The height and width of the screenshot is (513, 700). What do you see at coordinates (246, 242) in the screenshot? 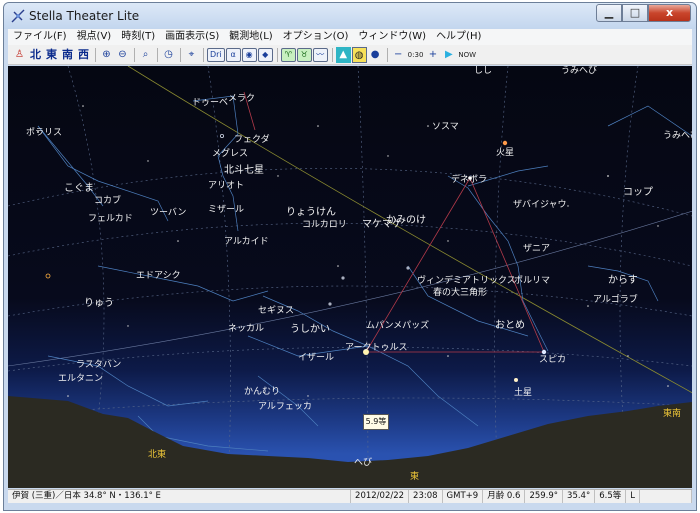
I see `sky-label: アルカイド` at bounding box center [246, 242].